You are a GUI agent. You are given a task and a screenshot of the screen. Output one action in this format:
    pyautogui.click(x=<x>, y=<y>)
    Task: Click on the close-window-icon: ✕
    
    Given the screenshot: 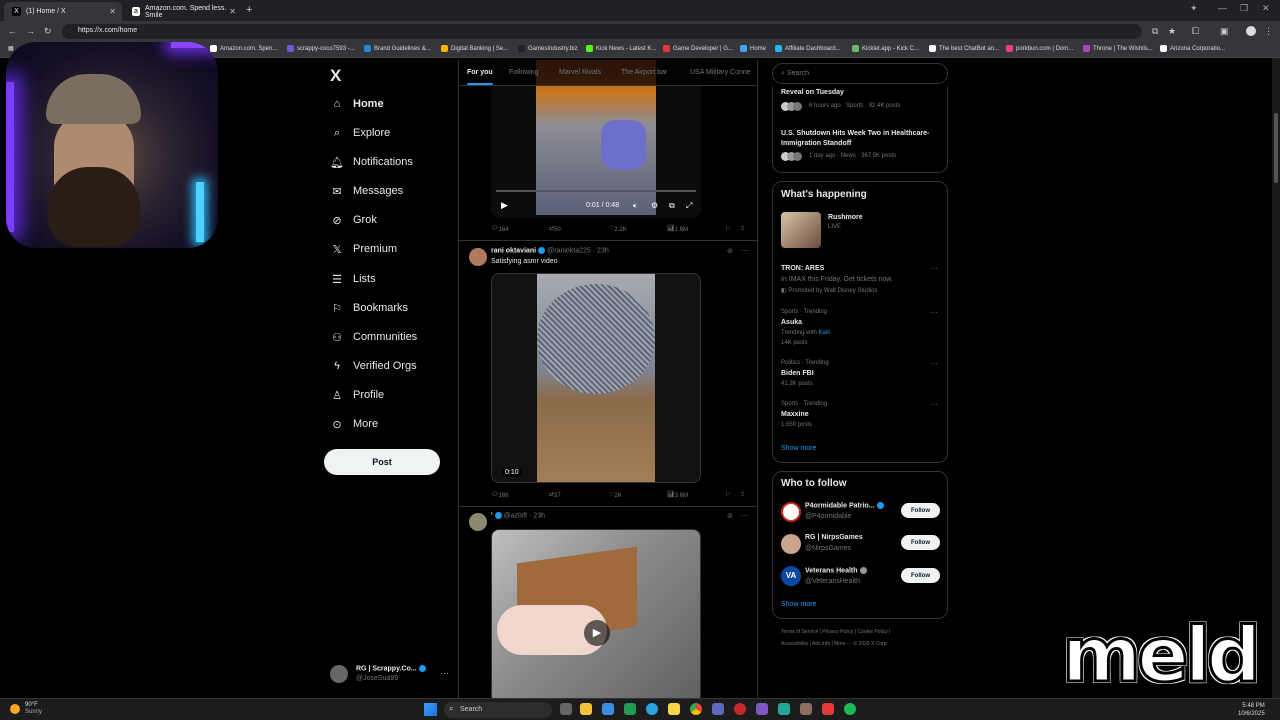 What is the action you would take?
    pyautogui.click(x=1266, y=8)
    